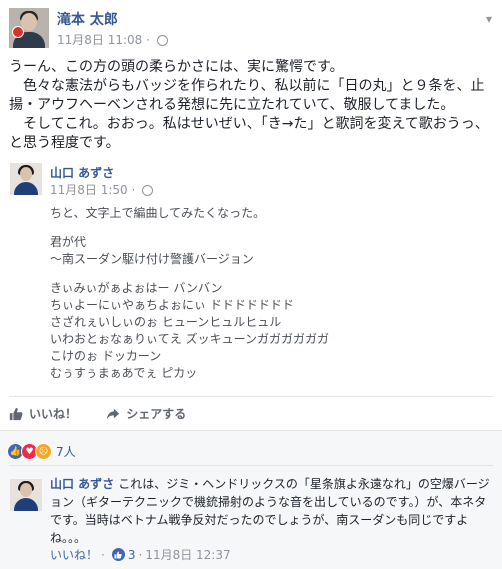 The image size is (502, 569). Describe the element at coordinates (156, 414) in the screenshot. I see `share-label: シェアする` at that location.